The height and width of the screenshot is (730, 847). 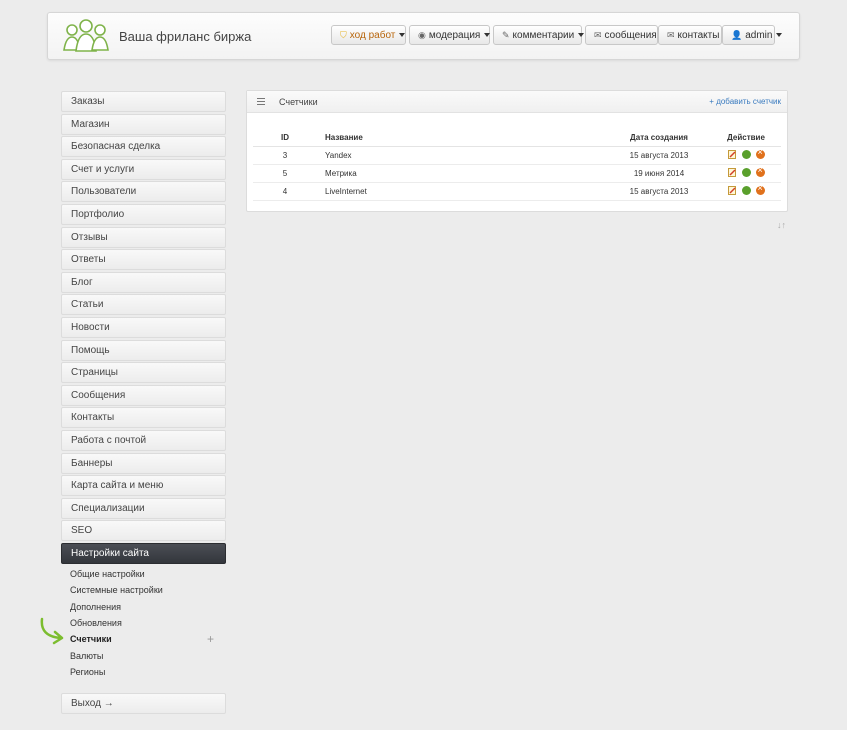 I want to click on submenu-currencies: Валюты, so click(x=86, y=656).